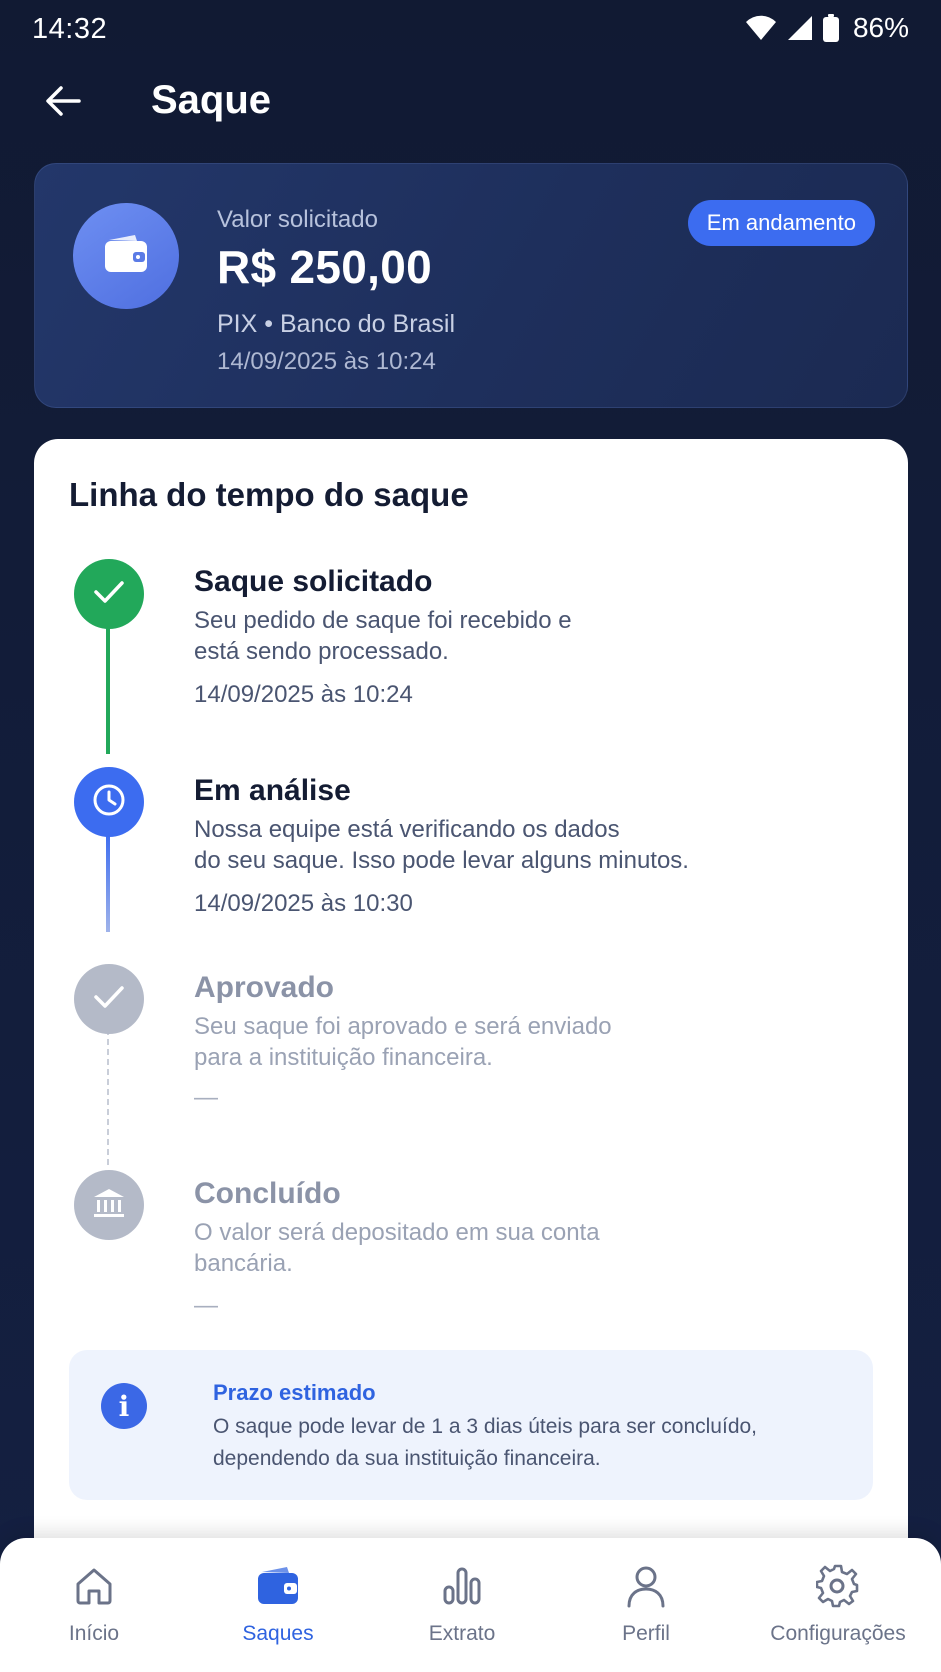 This screenshot has height=1672, width=941. I want to click on step-description-line: está sendo processado., so click(321, 651).